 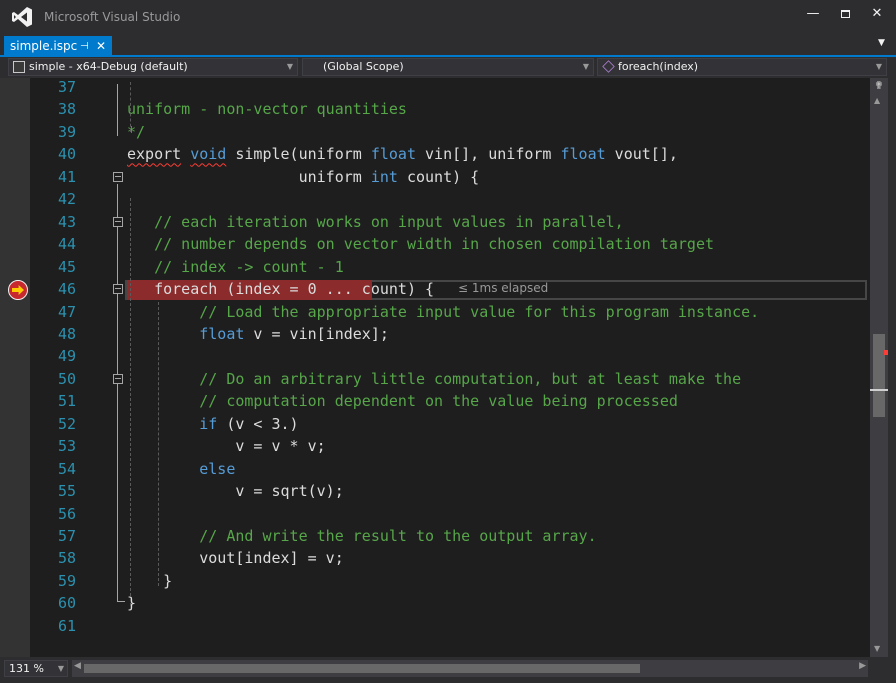 What do you see at coordinates (77, 666) in the screenshot?
I see `scroll-left-icon: ◀` at bounding box center [77, 666].